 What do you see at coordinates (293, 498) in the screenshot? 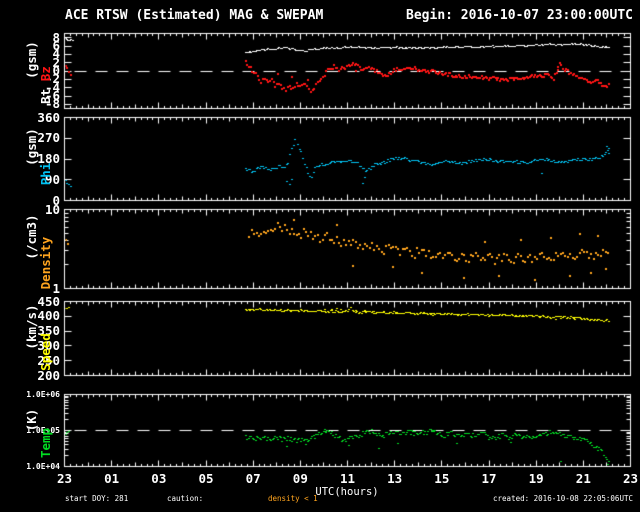
I see `footer-caution-value: density < 1` at bounding box center [293, 498].